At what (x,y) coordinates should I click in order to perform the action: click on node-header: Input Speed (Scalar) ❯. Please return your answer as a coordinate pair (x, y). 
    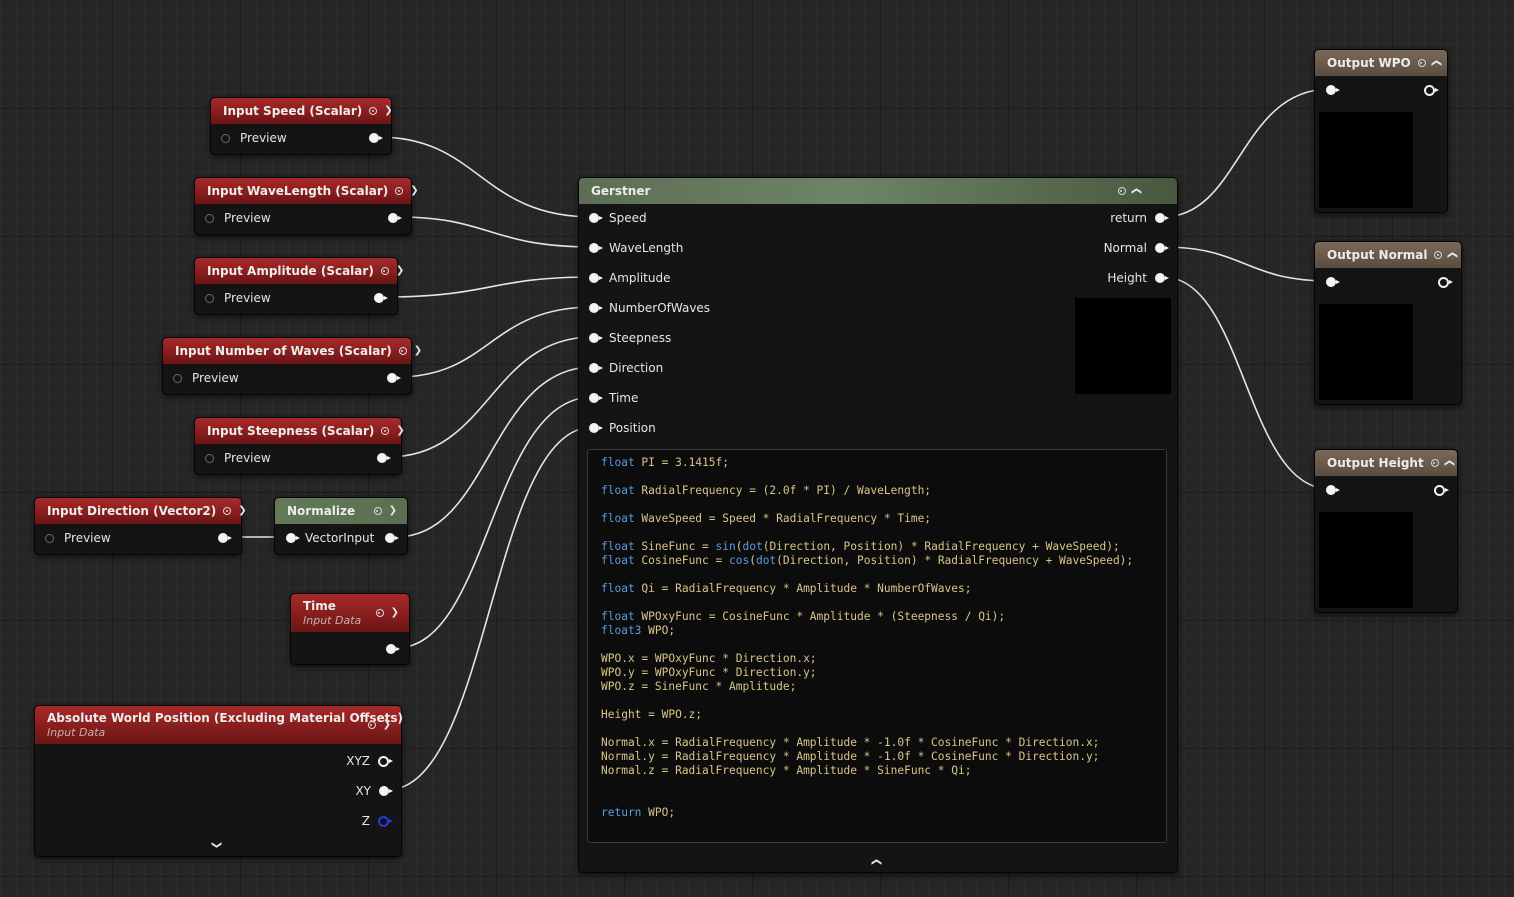
    Looking at the image, I should click on (302, 111).